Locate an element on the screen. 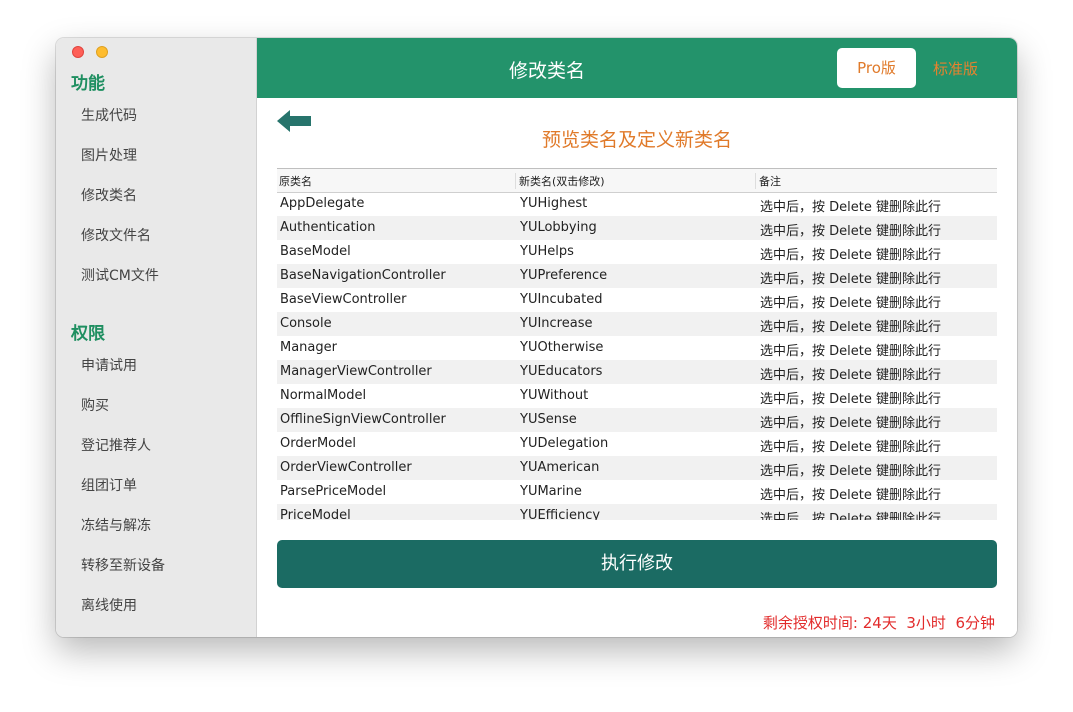 The height and width of the screenshot is (712, 1073). sidebar-item-rename-file: 修改文件名 is located at coordinates (116, 235).